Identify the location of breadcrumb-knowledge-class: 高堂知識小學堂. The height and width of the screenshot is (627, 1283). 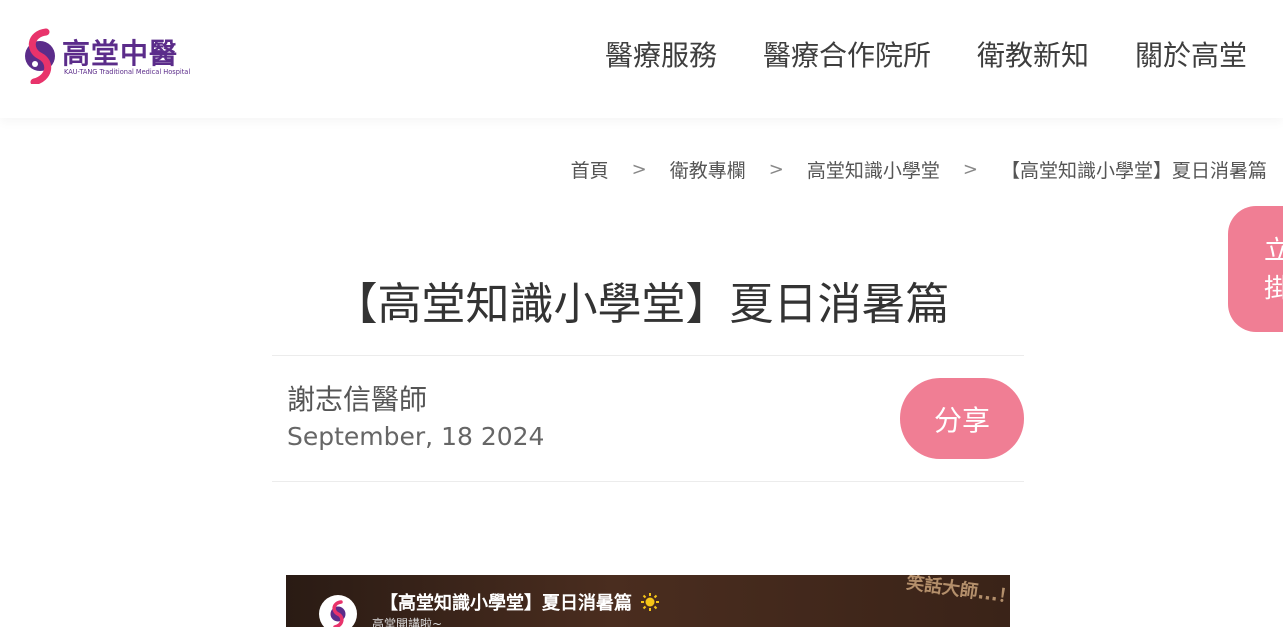
(873, 169).